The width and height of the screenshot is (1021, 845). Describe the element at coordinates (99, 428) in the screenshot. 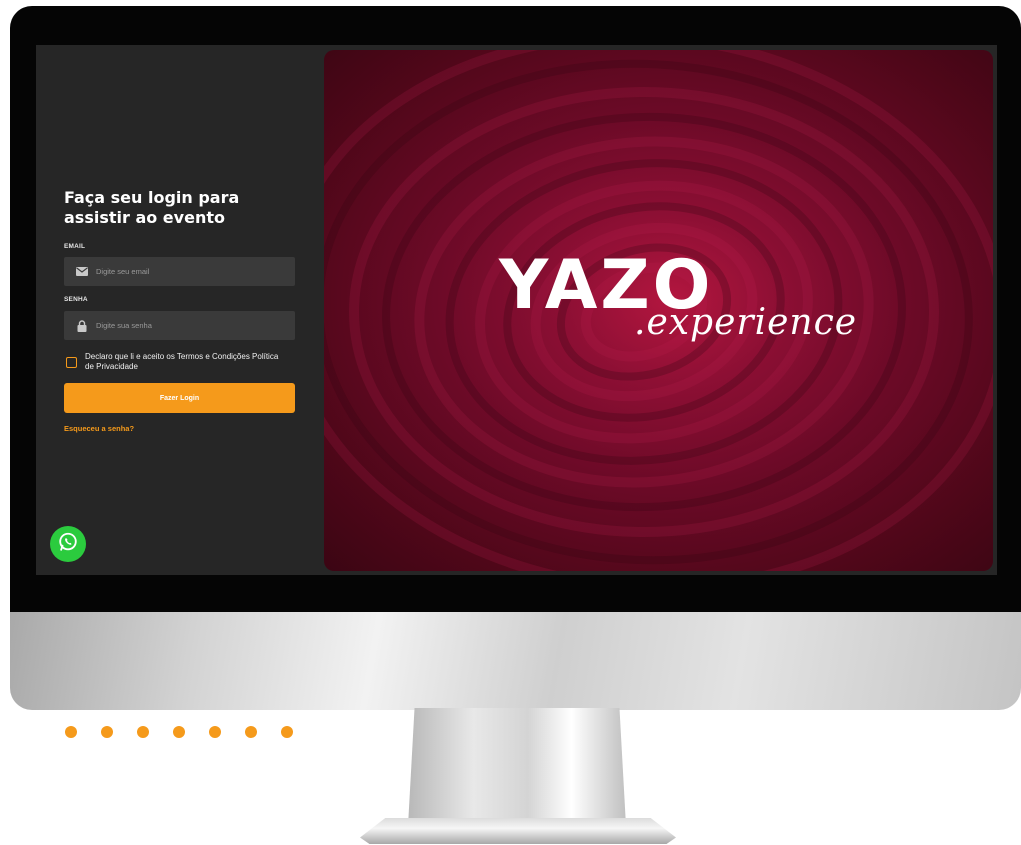

I see `forgot-password-link: Esqueceu a senha?` at that location.